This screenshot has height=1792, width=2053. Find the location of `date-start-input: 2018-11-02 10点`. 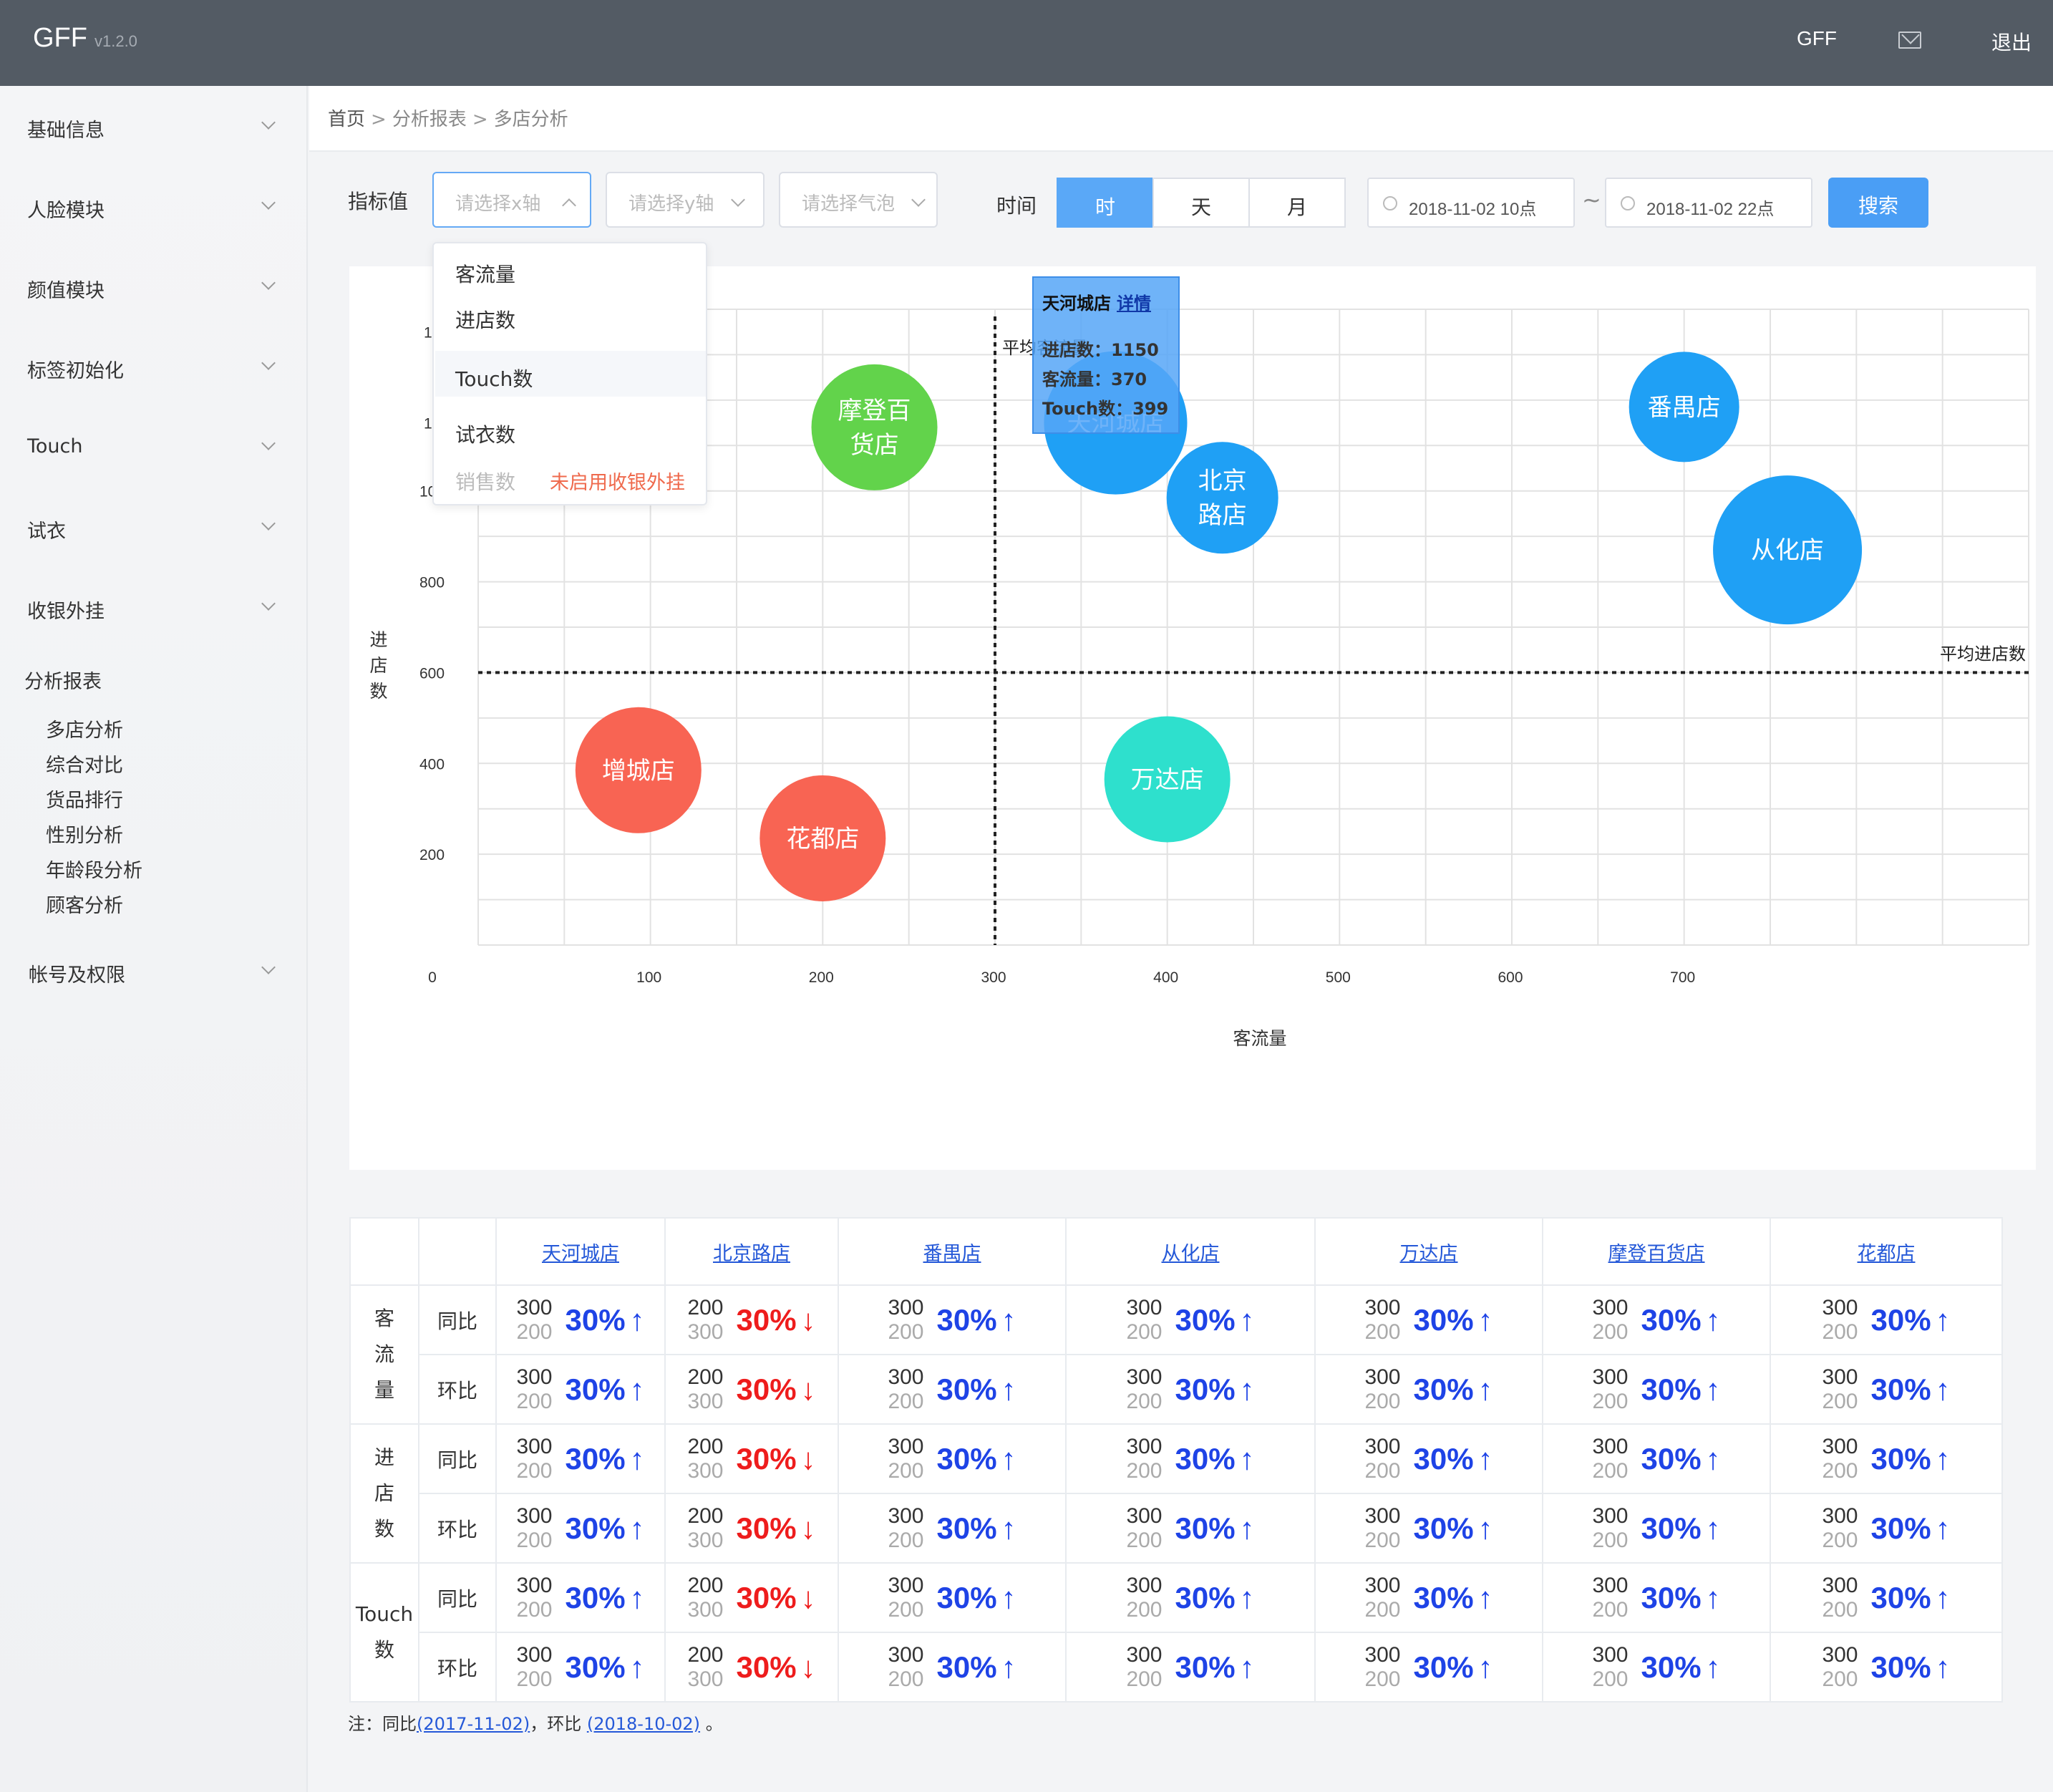

date-start-input: 2018-11-02 10点 is located at coordinates (1471, 203).